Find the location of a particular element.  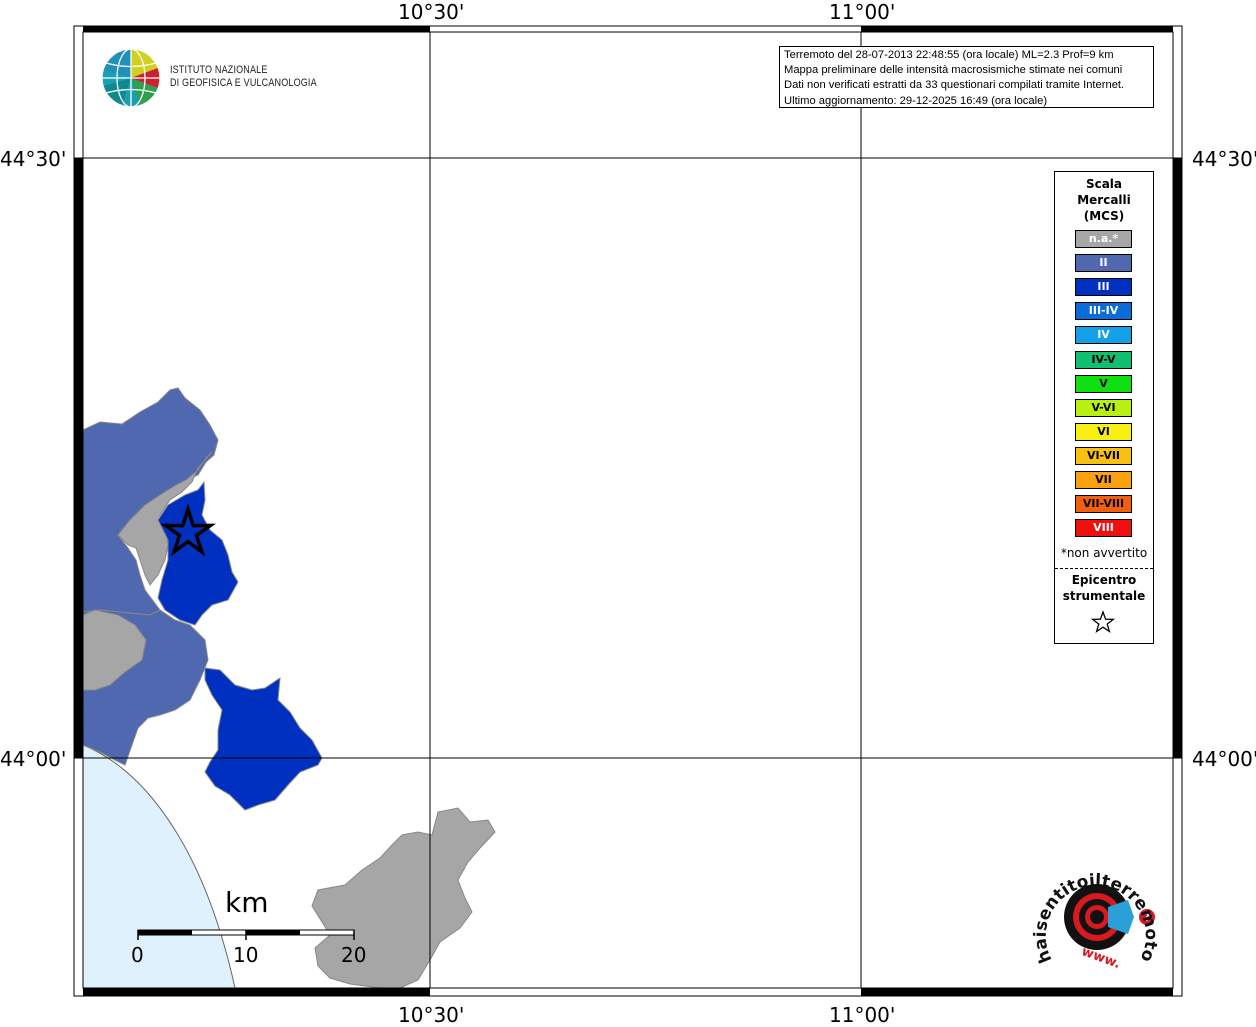

legend-swatch-vi: VI is located at coordinates (1103, 431).